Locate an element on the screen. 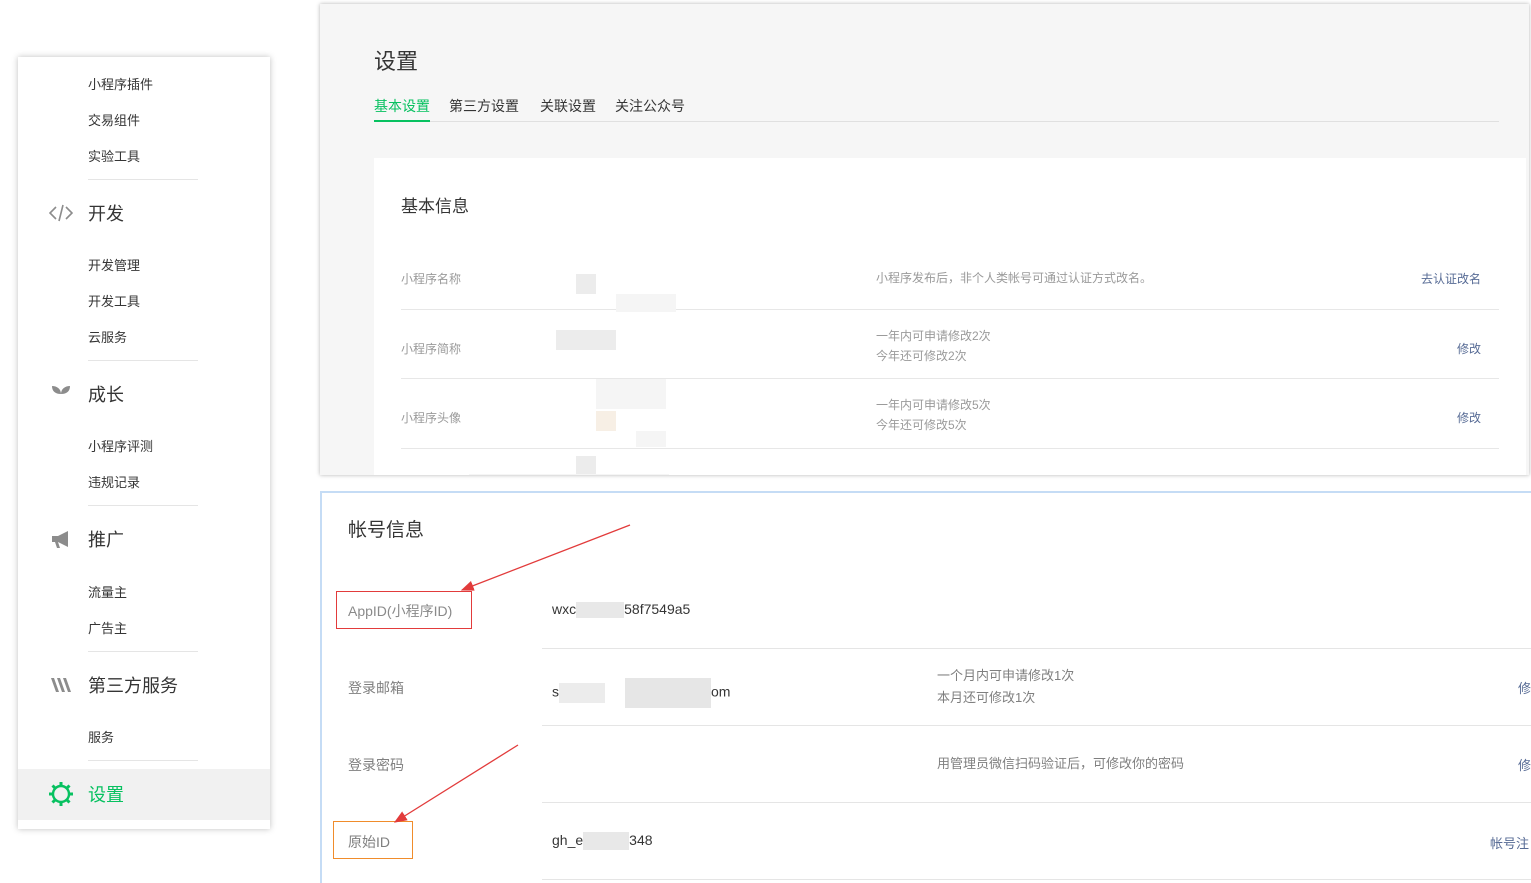 Image resolution: width=1531 pixels, height=883 pixels. code-icon is located at coordinates (61, 213).